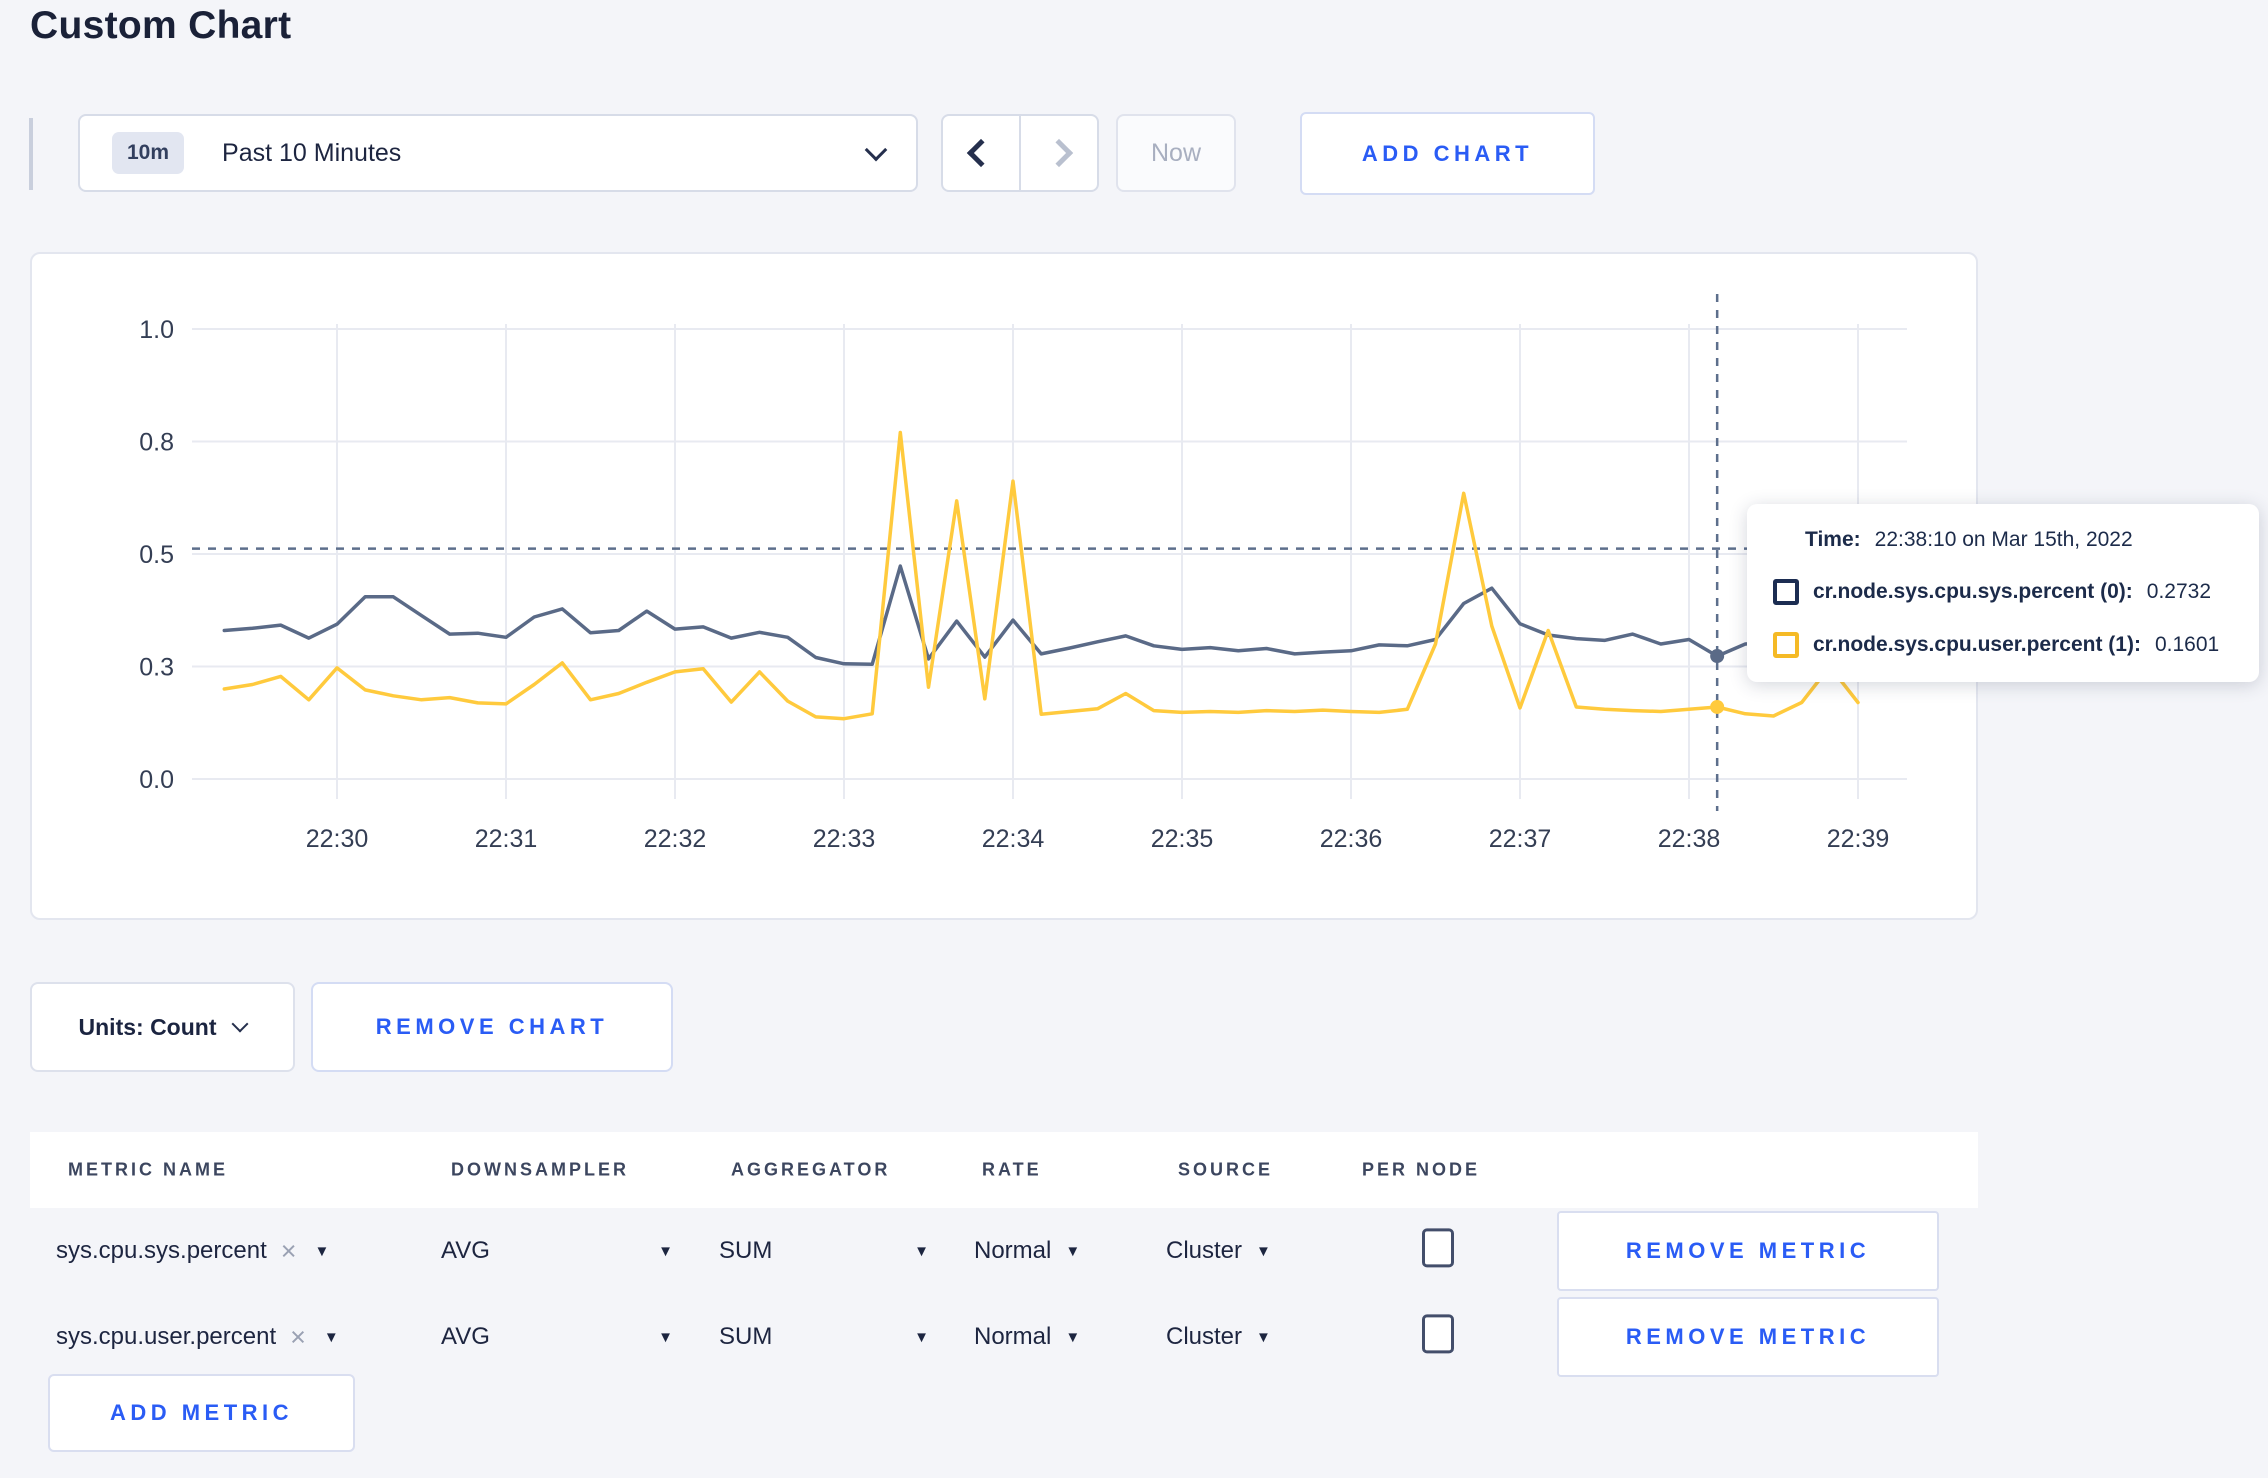 Image resolution: width=2268 pixels, height=1478 pixels. What do you see at coordinates (1689, 839) in the screenshot?
I see `x-axis-tick-label: 22:38` at bounding box center [1689, 839].